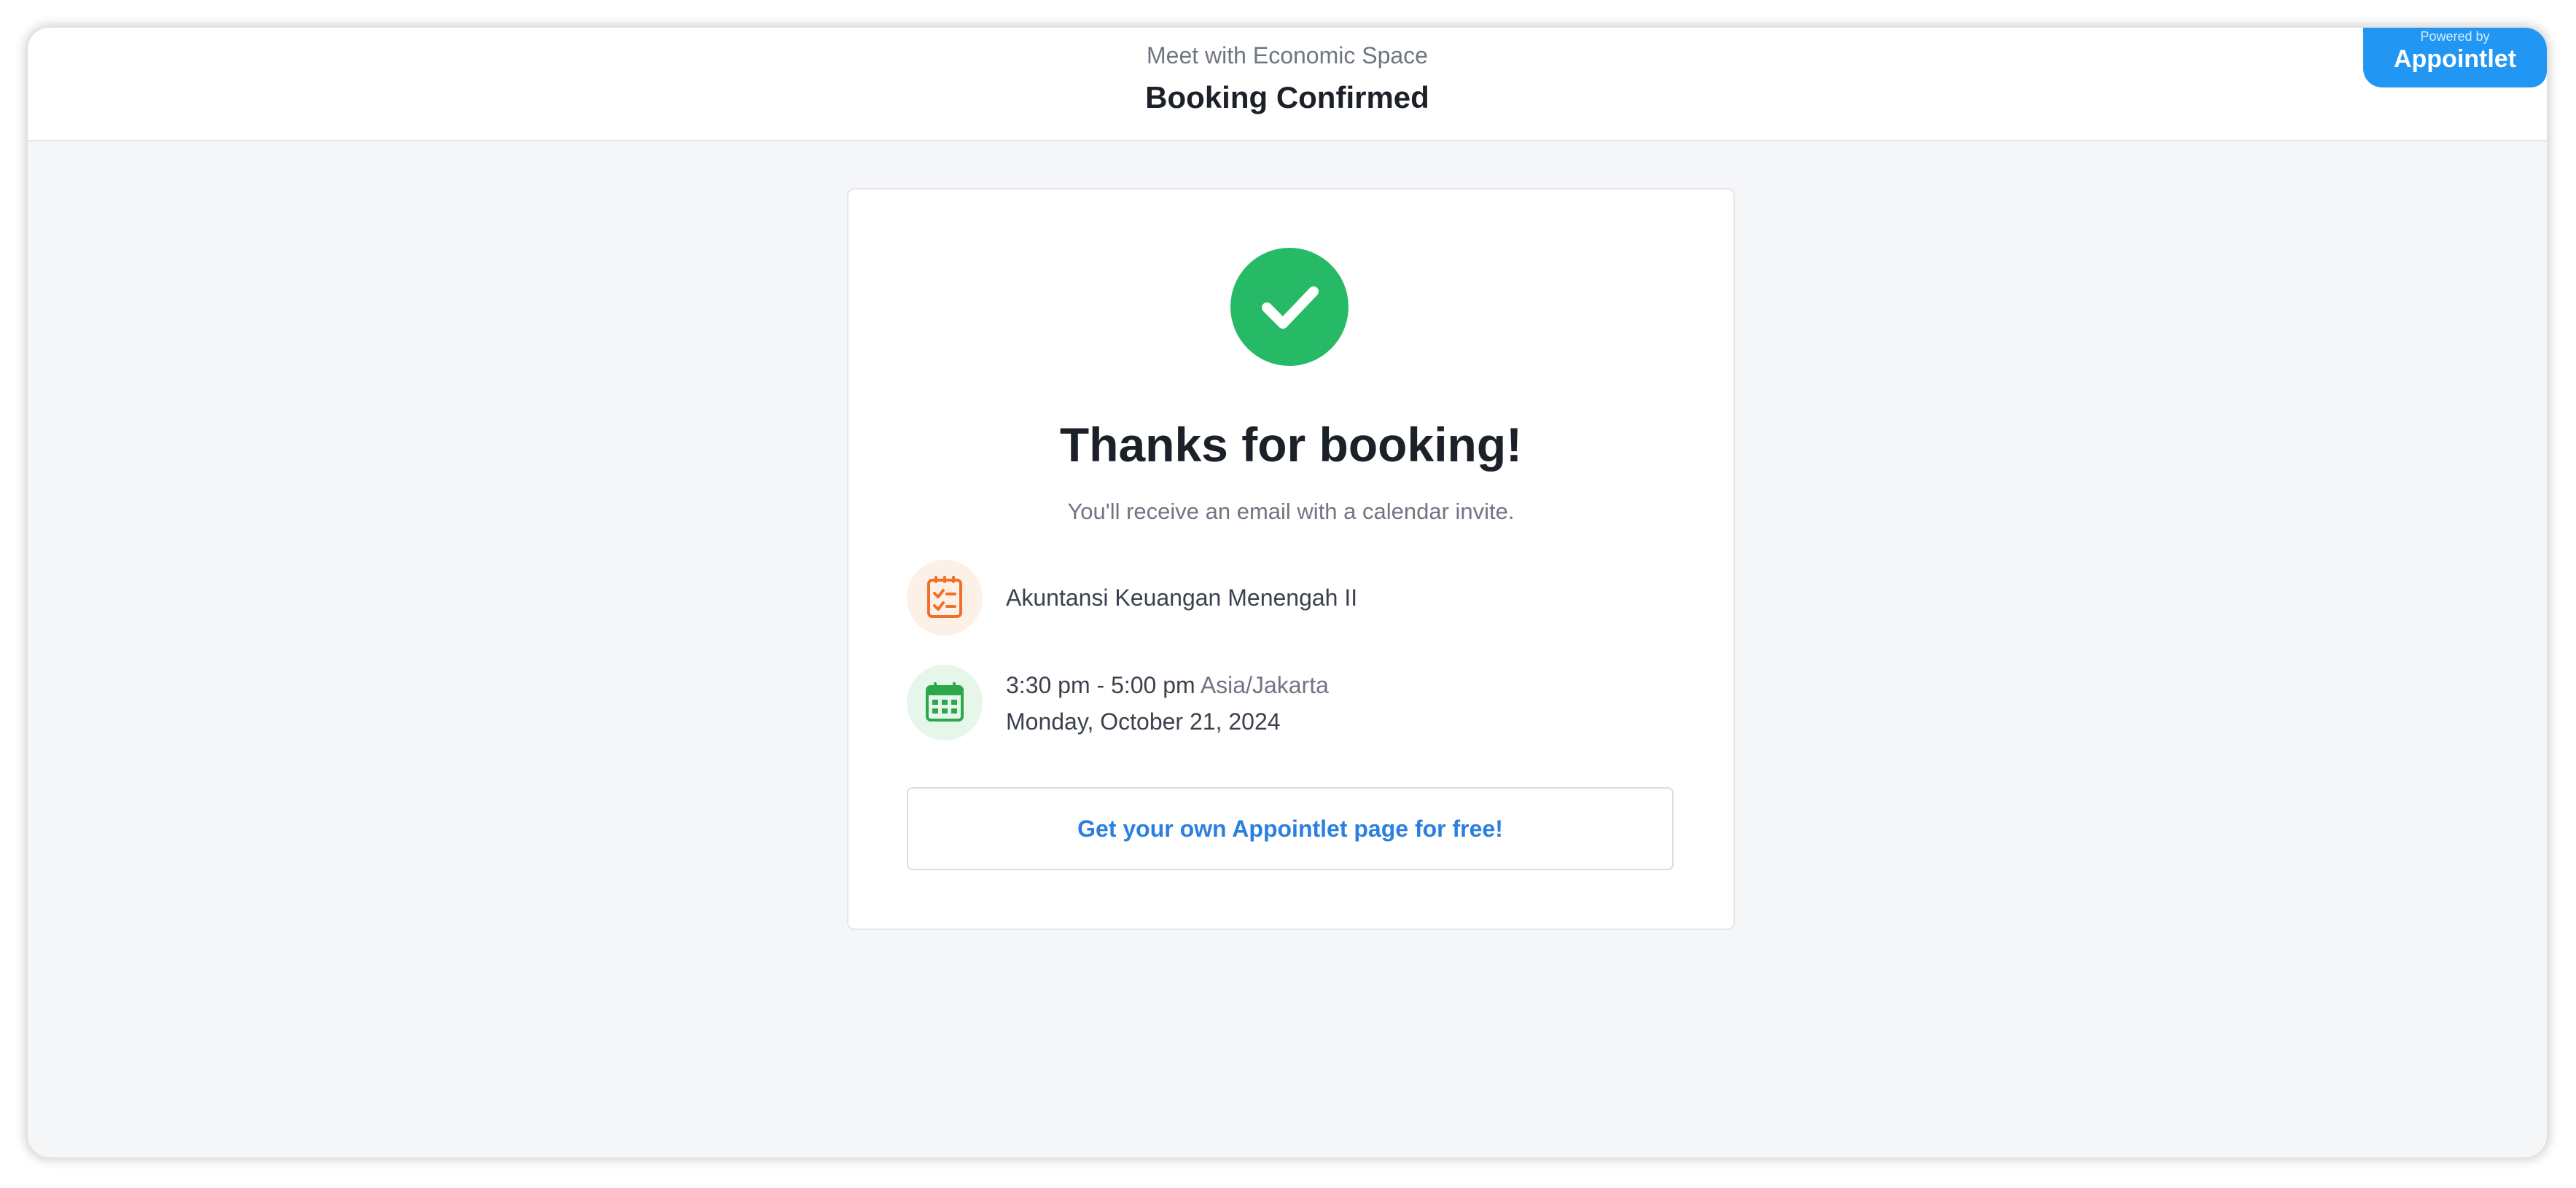 The image size is (2576, 1188). What do you see at coordinates (945, 598) in the screenshot?
I see `clipboard-icon` at bounding box center [945, 598].